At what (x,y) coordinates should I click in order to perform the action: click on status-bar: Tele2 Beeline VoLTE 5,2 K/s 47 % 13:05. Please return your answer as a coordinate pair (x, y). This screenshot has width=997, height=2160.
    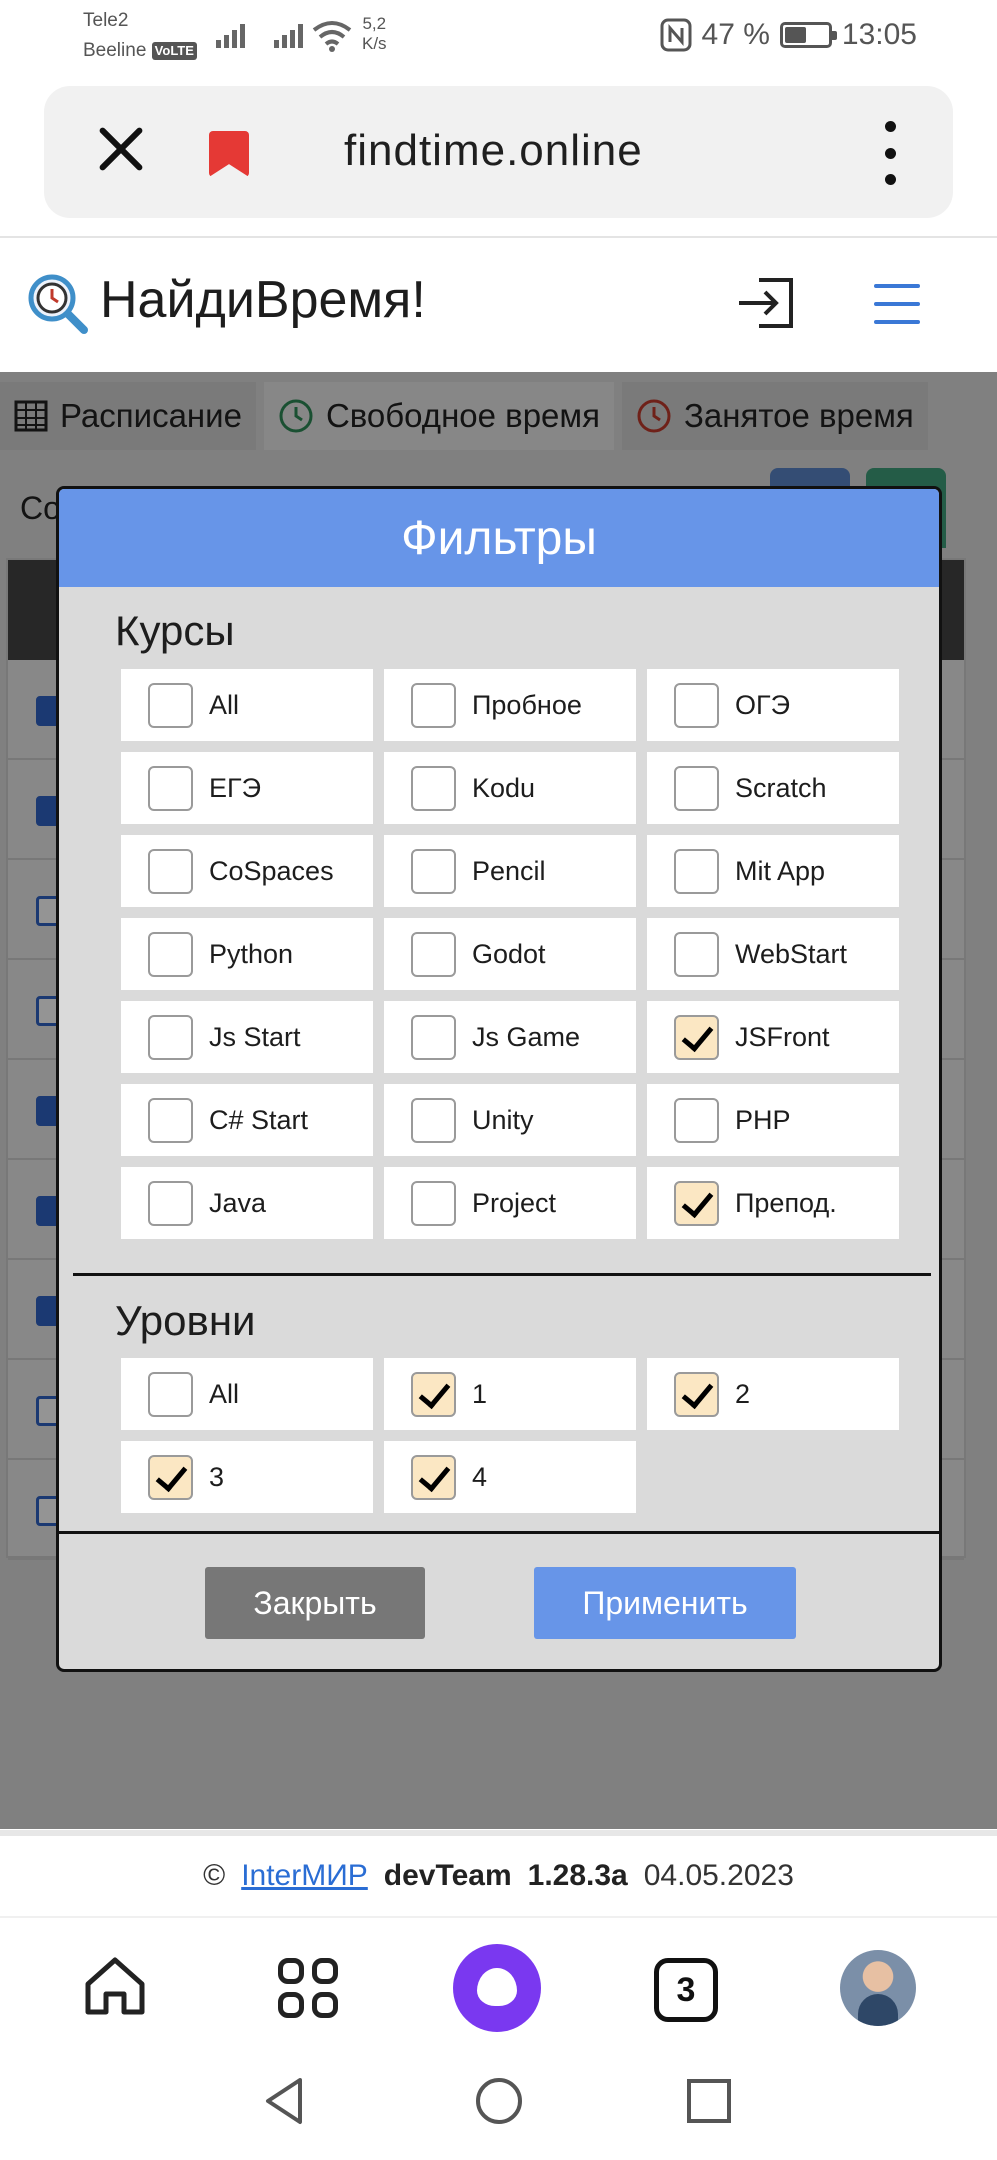
    Looking at the image, I should click on (498, 40).